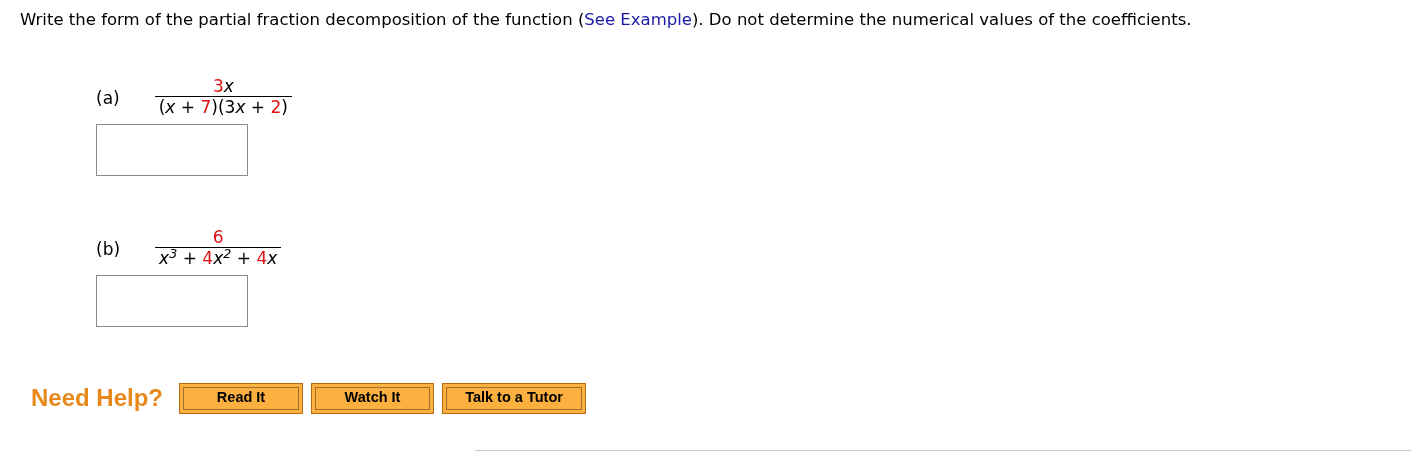 The image size is (1411, 453). Describe the element at coordinates (218, 237) in the screenshot. I see `fraction-numerator: 6` at that location.